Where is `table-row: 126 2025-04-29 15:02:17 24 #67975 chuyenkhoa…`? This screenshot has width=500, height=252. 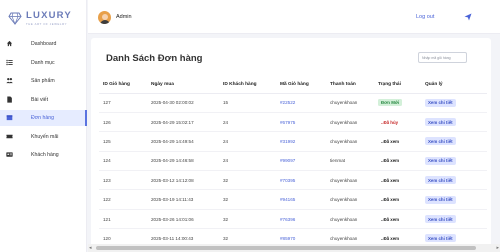 table-row: 126 2025-04-29 15:02:17 24 #67975 chuyenkhoa… is located at coordinates (293, 122).